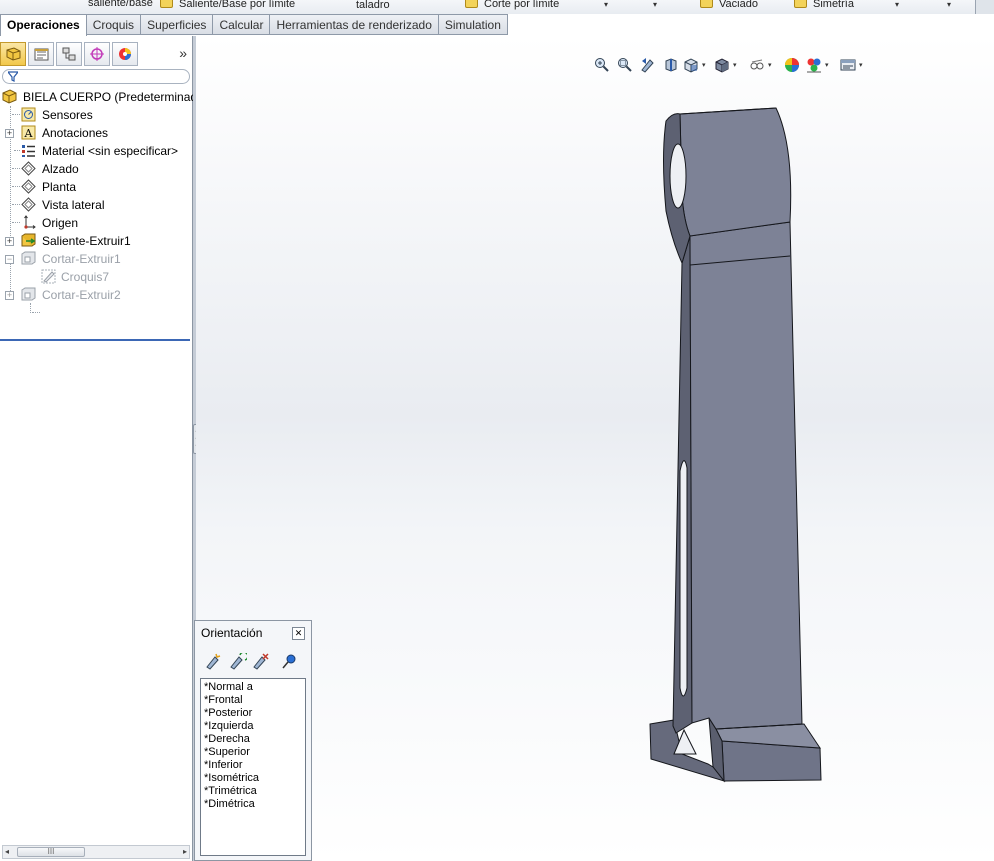 The height and width of the screenshot is (861, 994). What do you see at coordinates (261, 661) in the screenshot?
I see `reset-views-icon` at bounding box center [261, 661].